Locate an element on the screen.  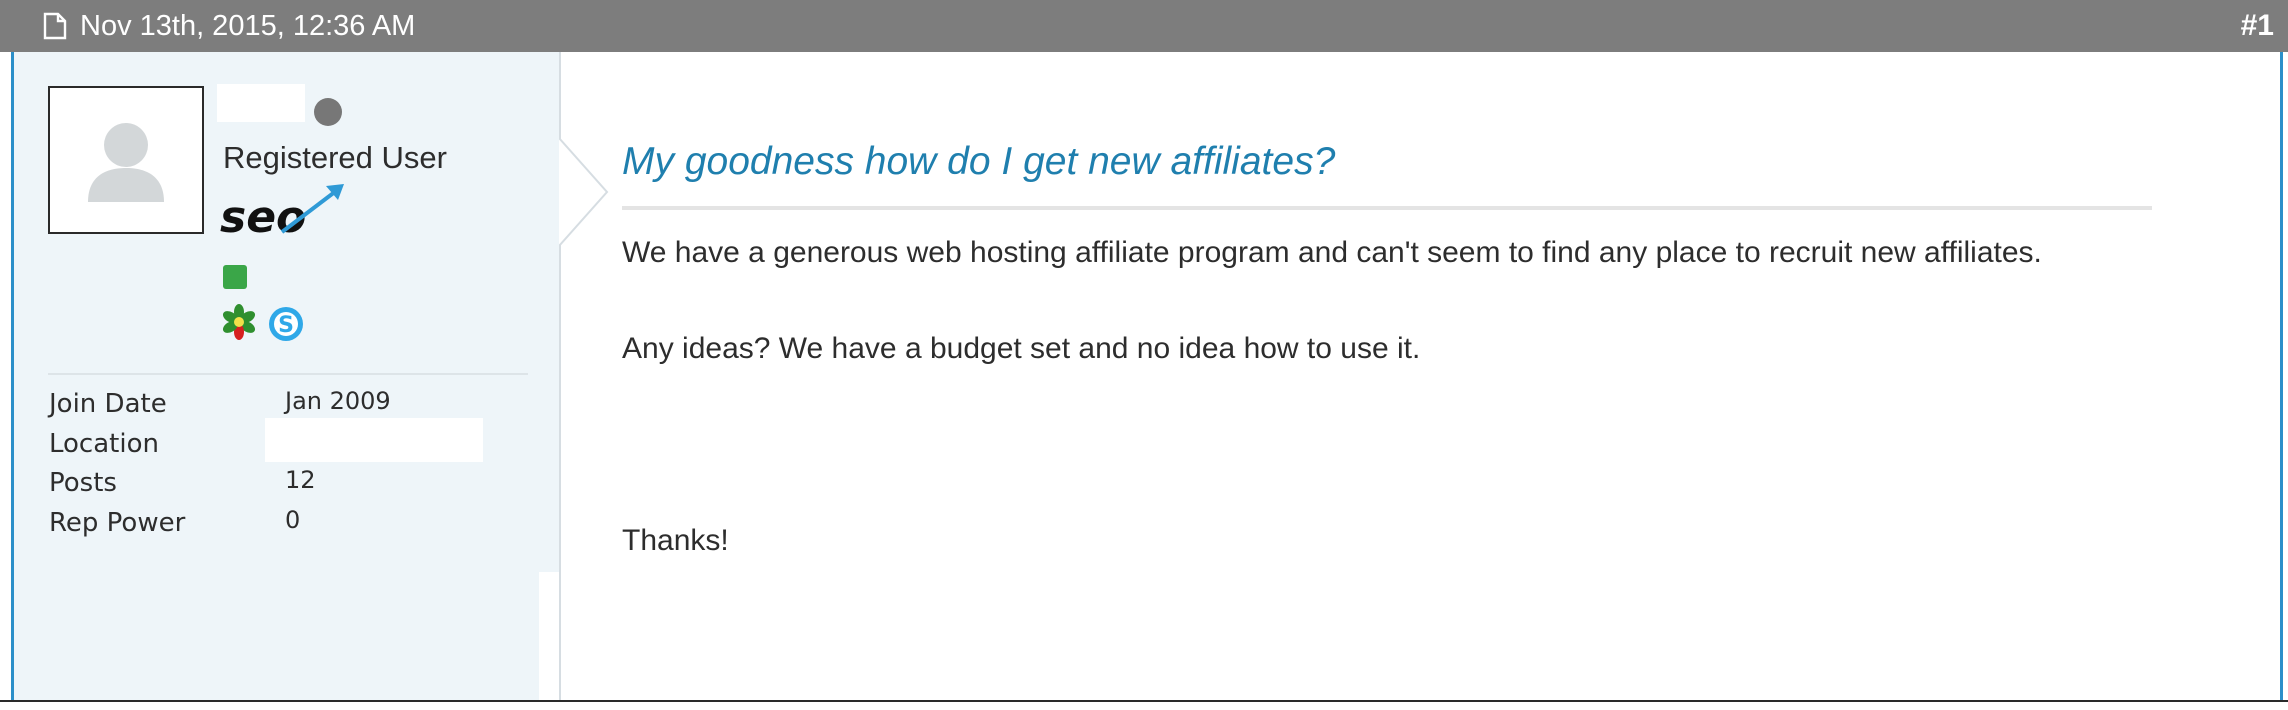
post-bottom-border is located at coordinates (1144, 701).